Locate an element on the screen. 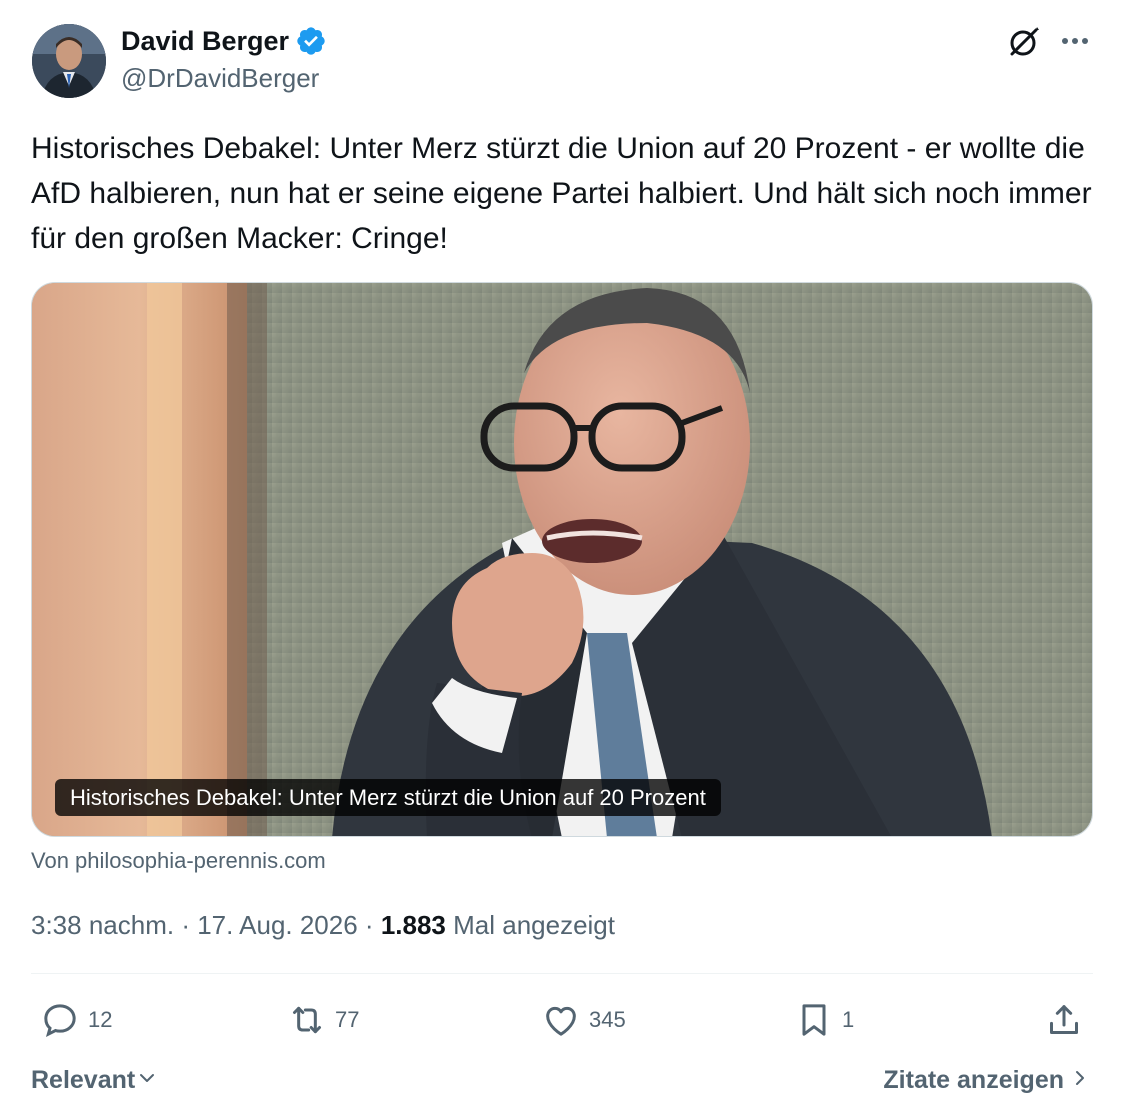 The image size is (1123, 1117). quotes-link: Zitate anzeigen is located at coordinates (986, 1080).